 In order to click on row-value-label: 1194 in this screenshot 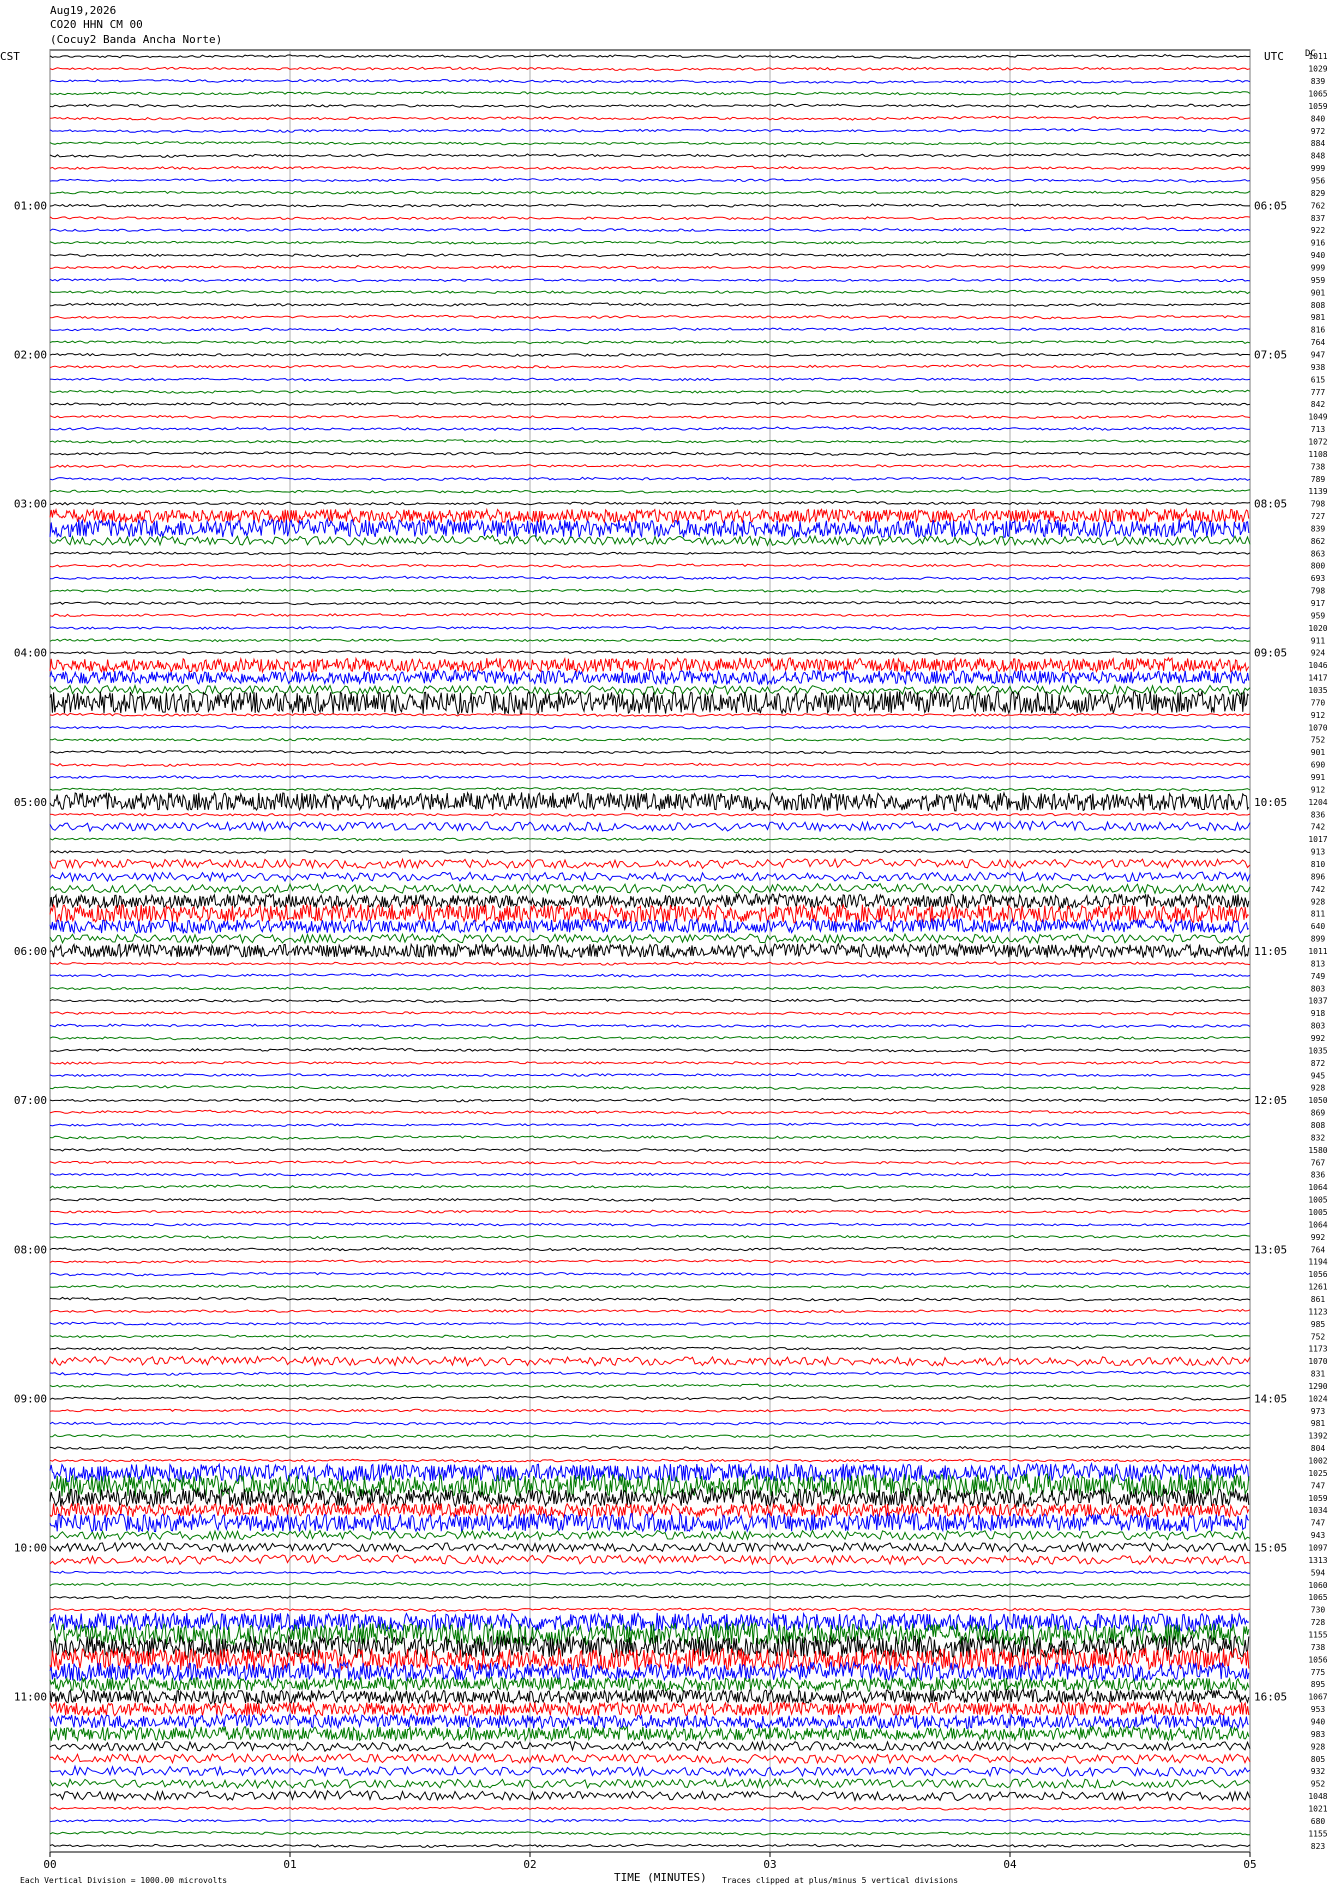, I will do `click(1317, 1262)`.